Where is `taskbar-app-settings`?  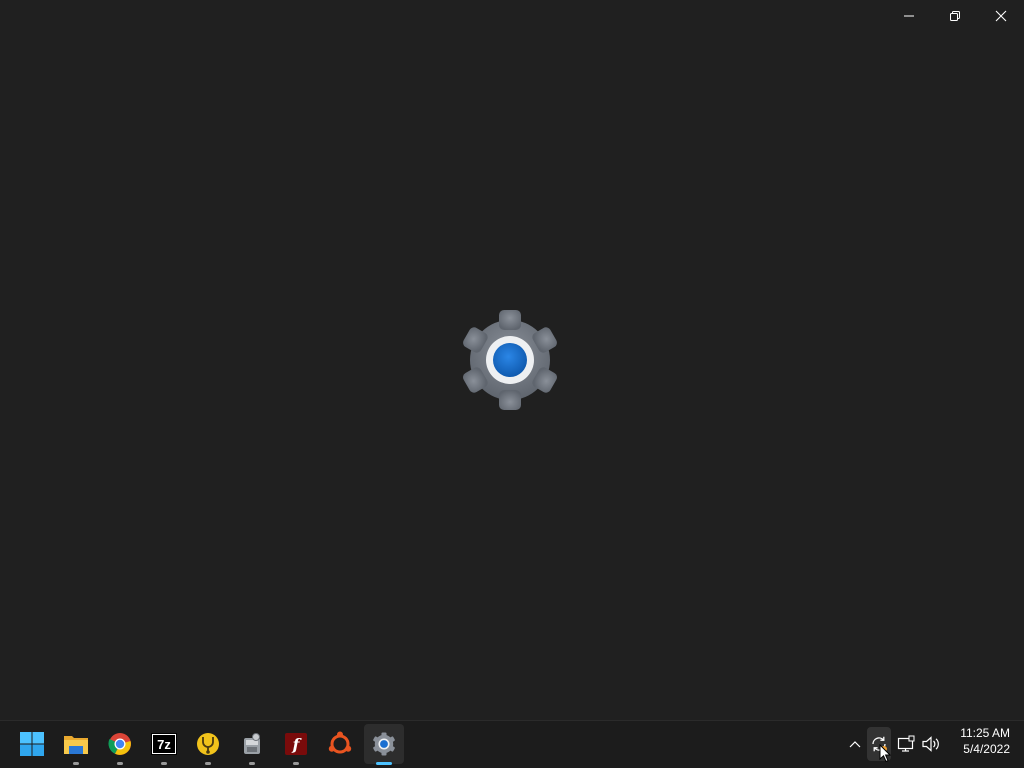 taskbar-app-settings is located at coordinates (384, 744).